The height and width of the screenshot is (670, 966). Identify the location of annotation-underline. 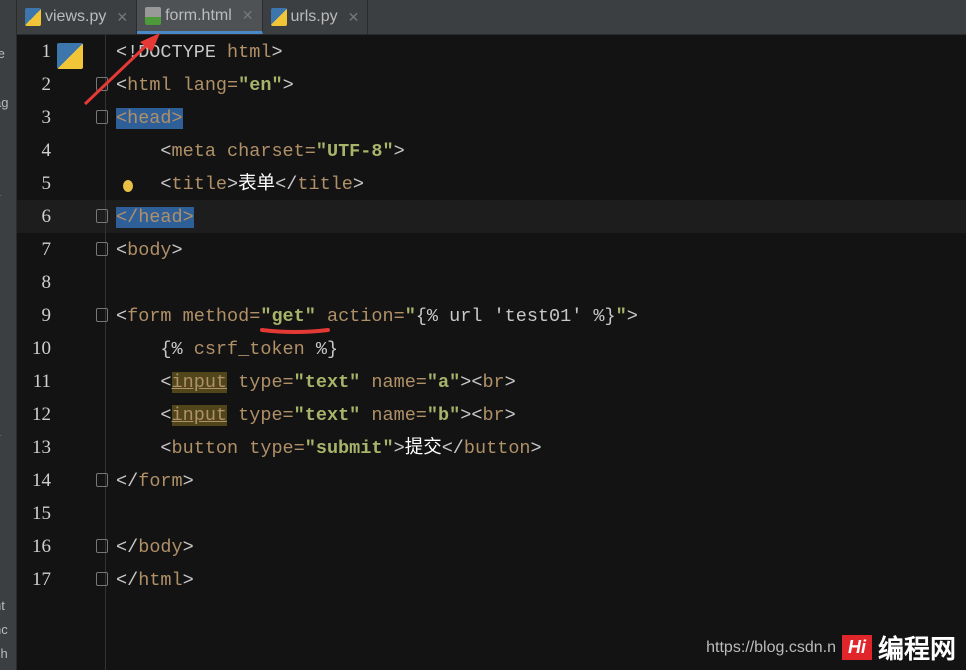
(295, 331).